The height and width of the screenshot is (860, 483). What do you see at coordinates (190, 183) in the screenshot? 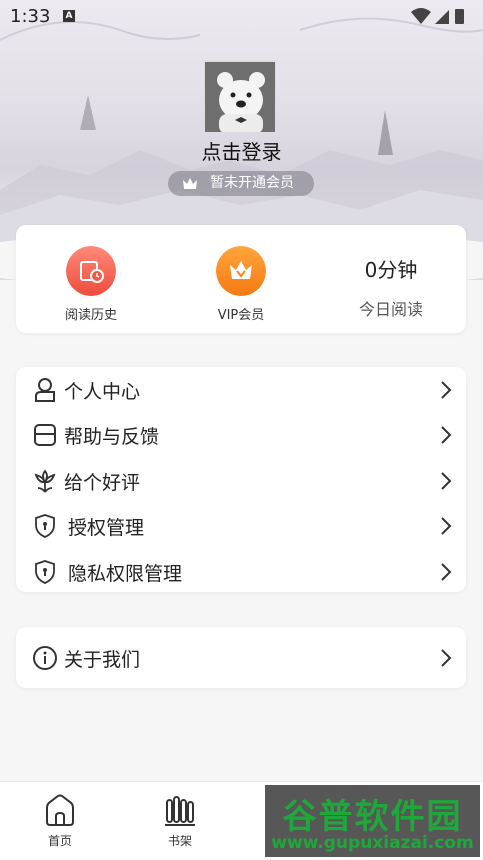
I see `crown-icon` at bounding box center [190, 183].